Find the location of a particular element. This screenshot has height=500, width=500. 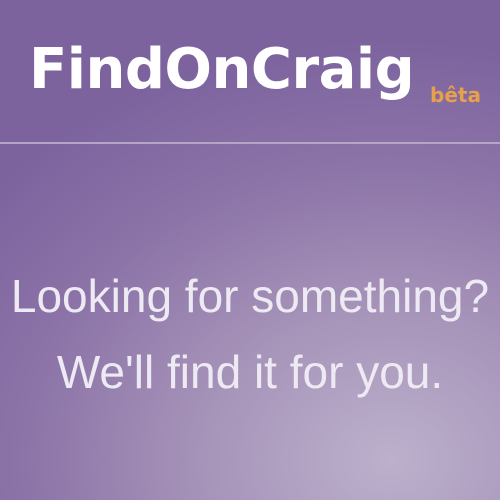

beta-badge: bêta is located at coordinates (455, 95).